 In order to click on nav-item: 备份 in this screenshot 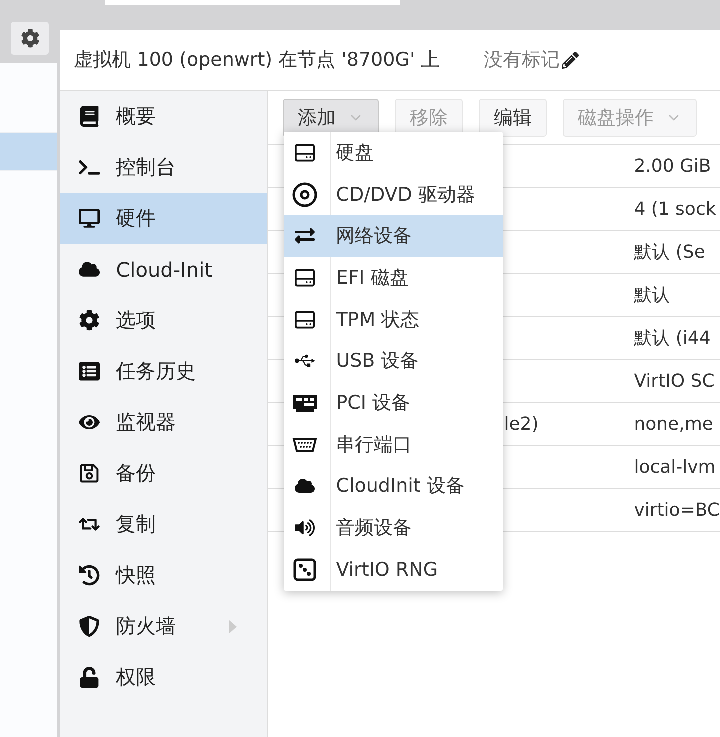, I will do `click(164, 473)`.